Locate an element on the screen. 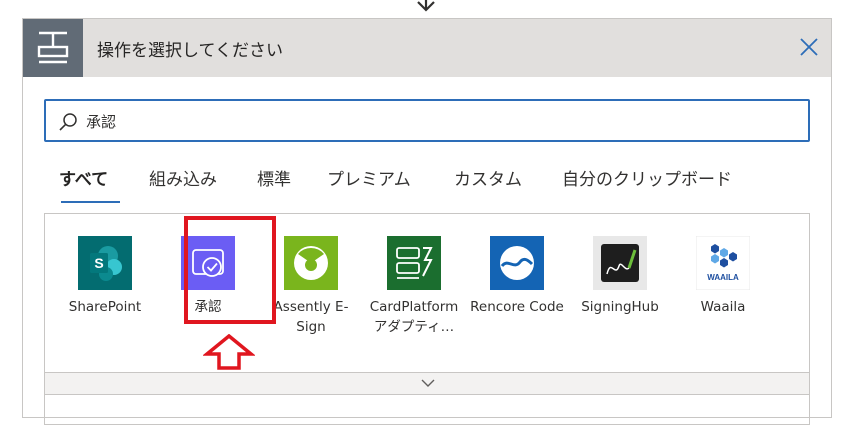  tab-custom: カスタム is located at coordinates (488, 181).